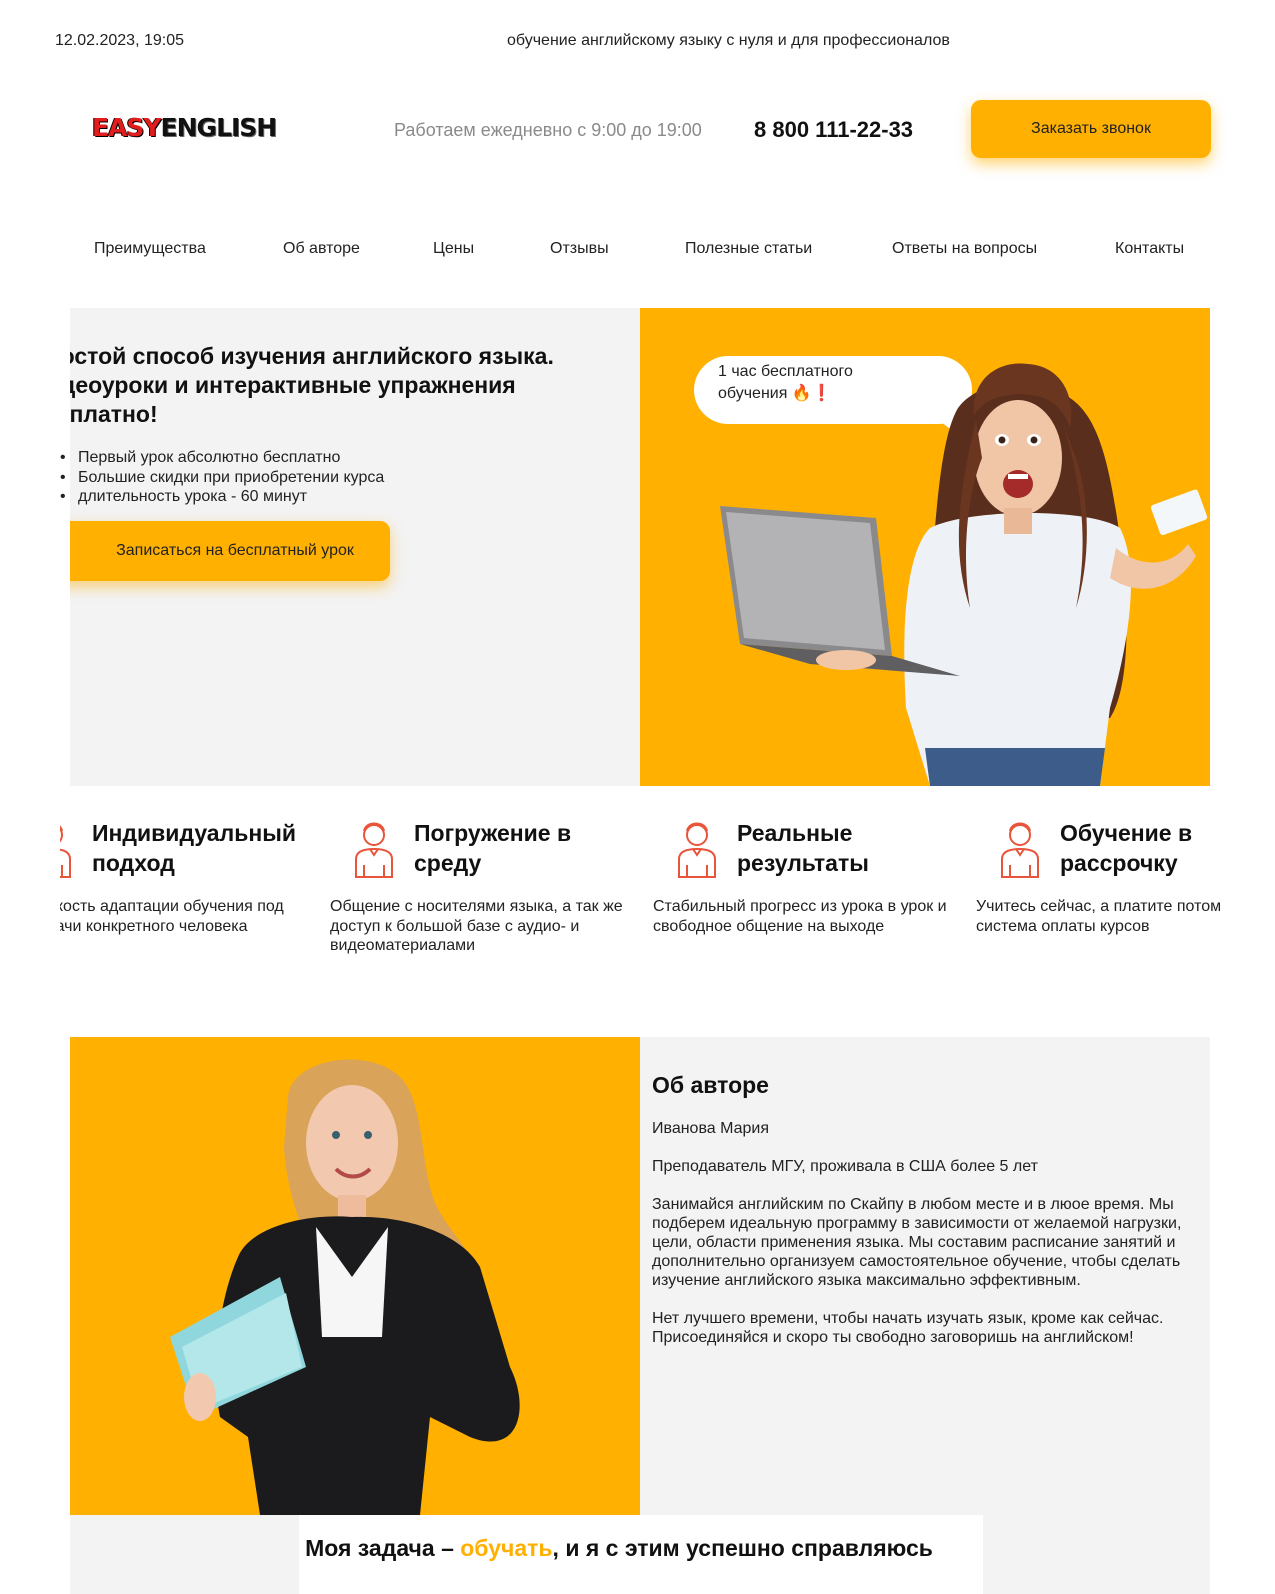 The height and width of the screenshot is (1594, 1275). Describe the element at coordinates (1119, 863) in the screenshot. I see `feature-title-line: рассрочку` at that location.